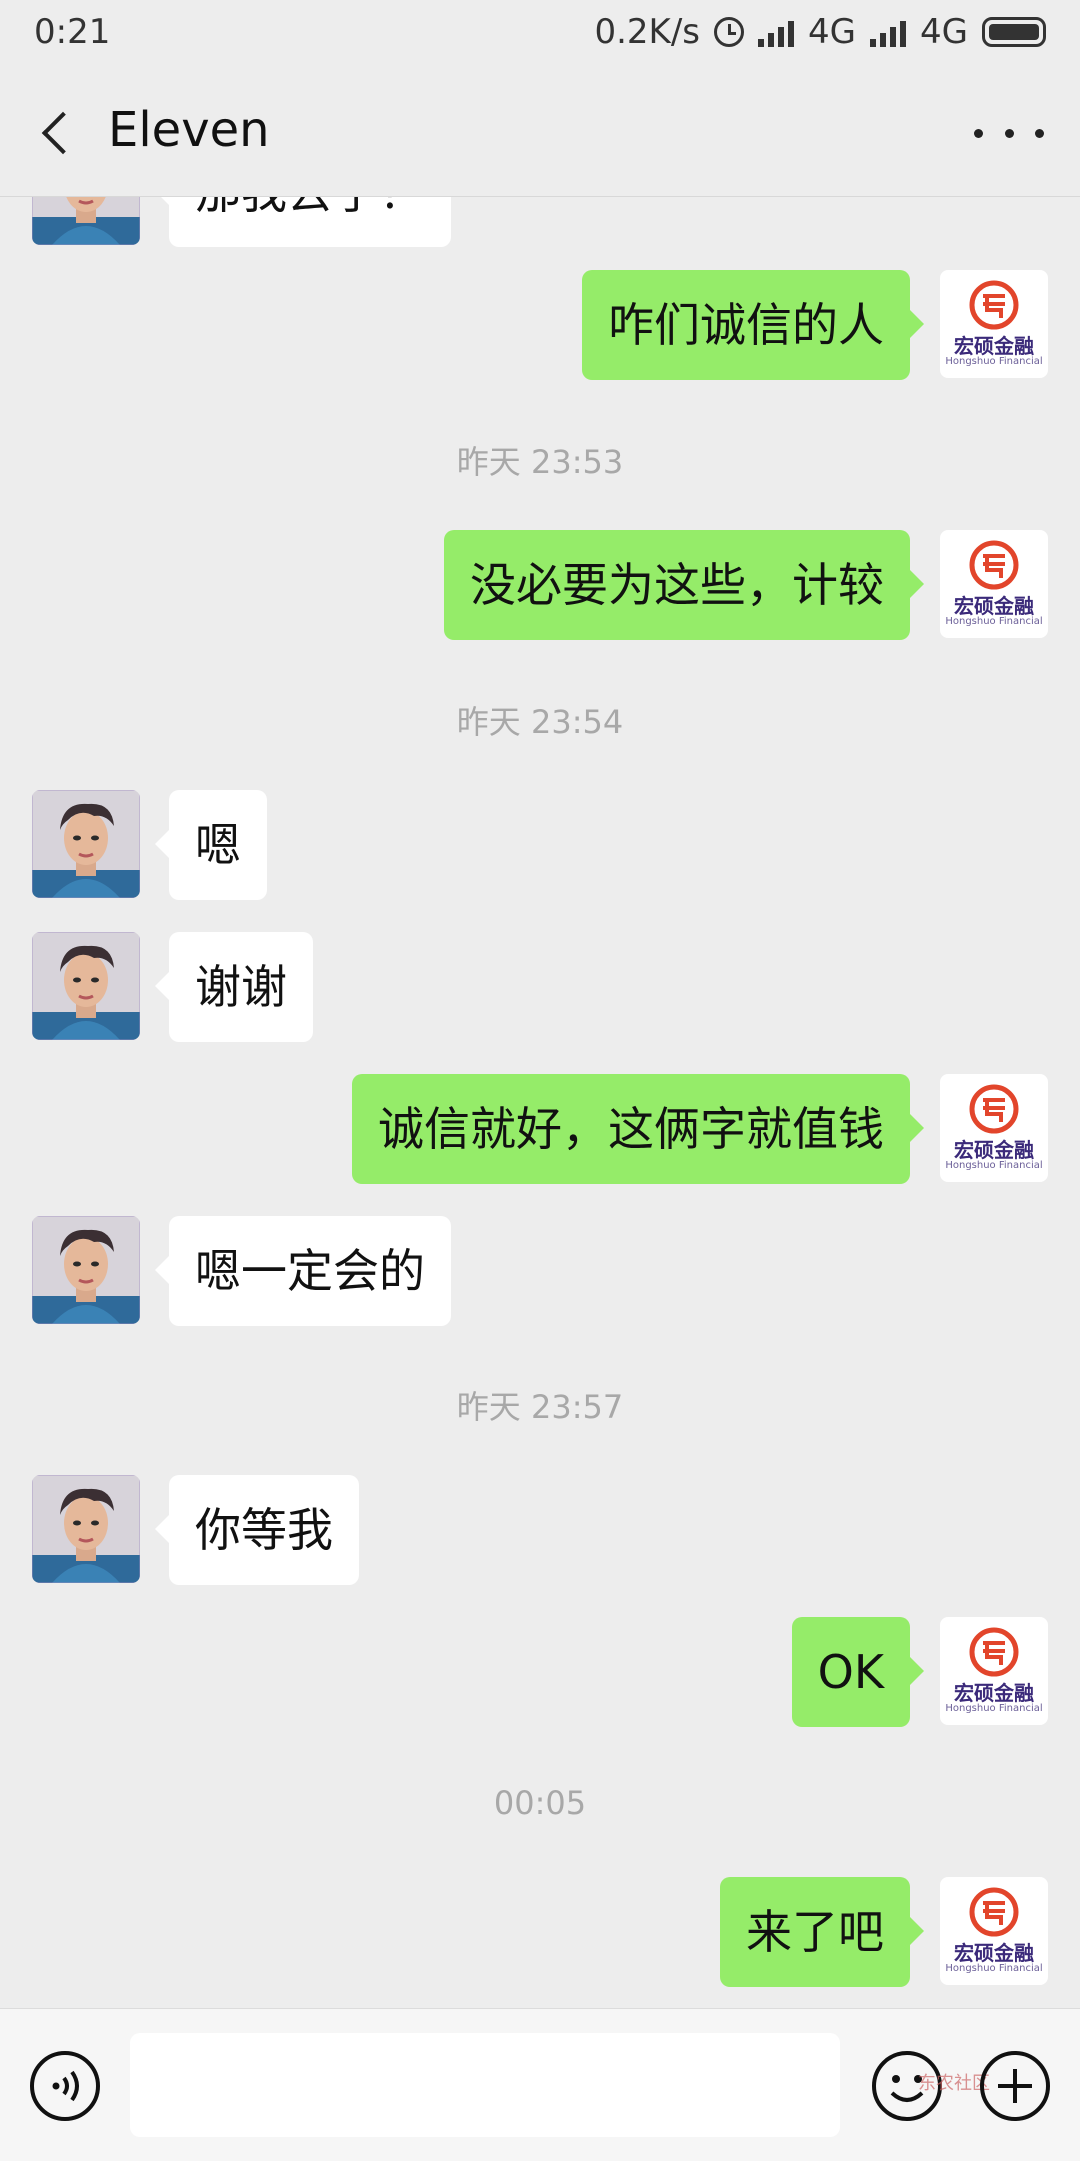 The width and height of the screenshot is (1080, 2161). Describe the element at coordinates (540, 1407) in the screenshot. I see `timestamp: 昨天 23:57` at that location.